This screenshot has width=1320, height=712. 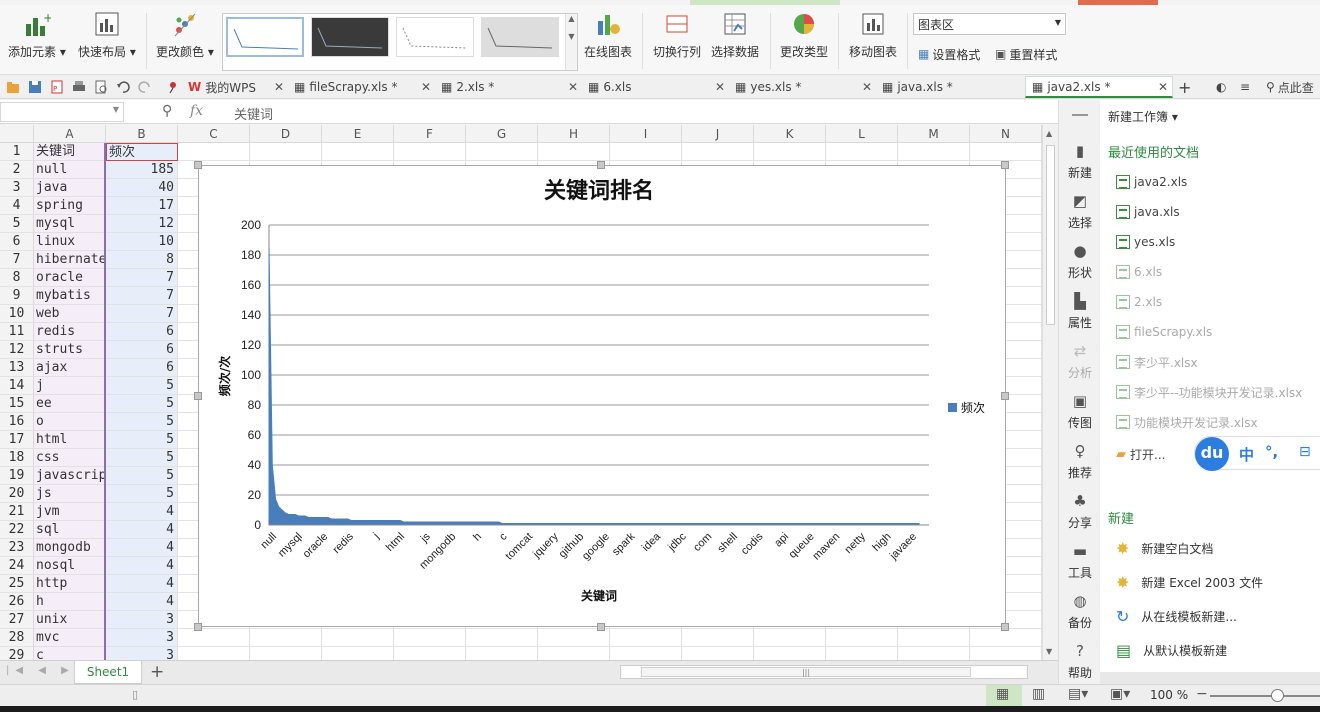 I want to click on row-header: 4, so click(x=17, y=206).